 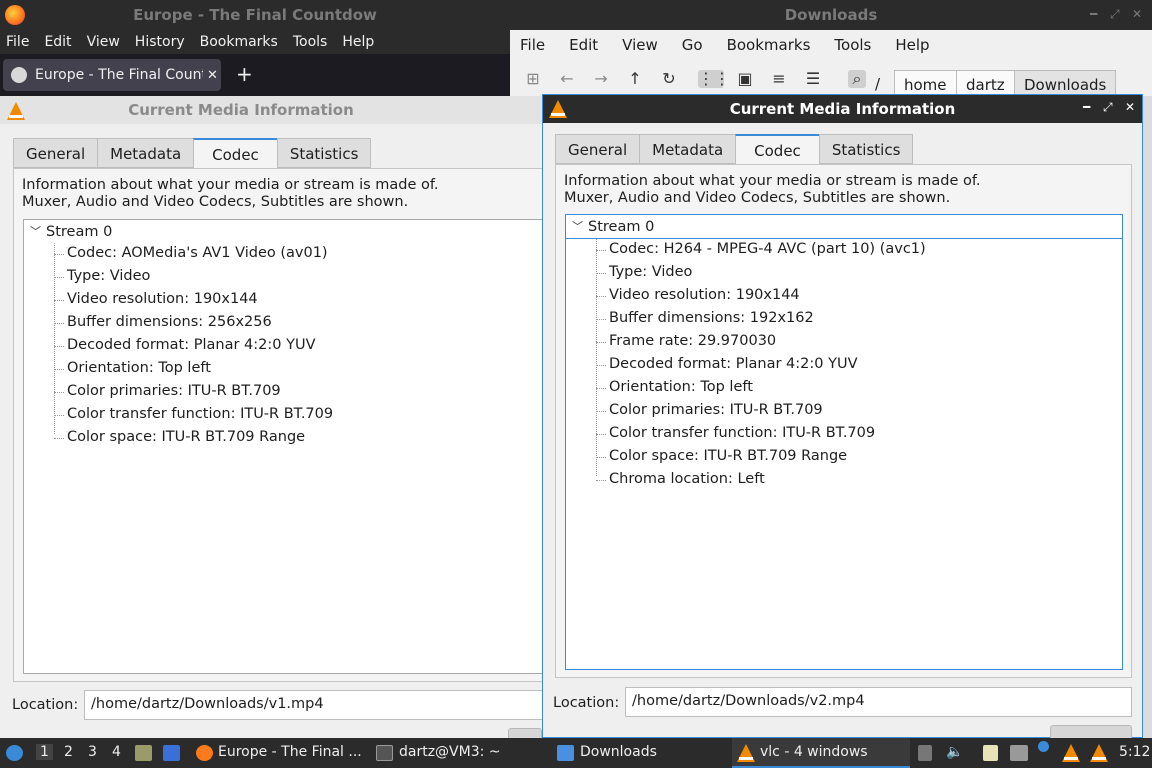 What do you see at coordinates (779, 79) in the screenshot?
I see `compact-view-icon: ≡` at bounding box center [779, 79].